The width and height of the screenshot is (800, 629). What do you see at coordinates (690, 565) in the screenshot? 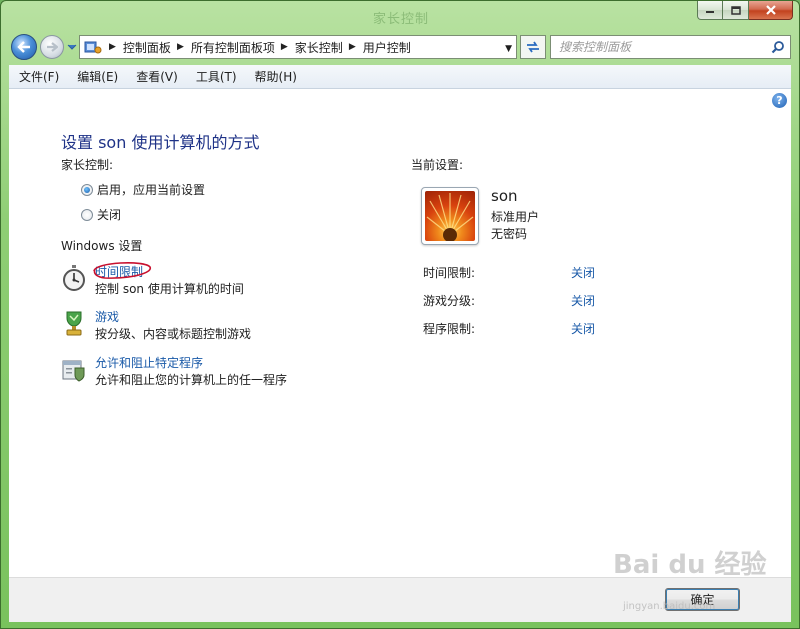
I see `baidu-watermark: Bai du 经验` at bounding box center [690, 565].